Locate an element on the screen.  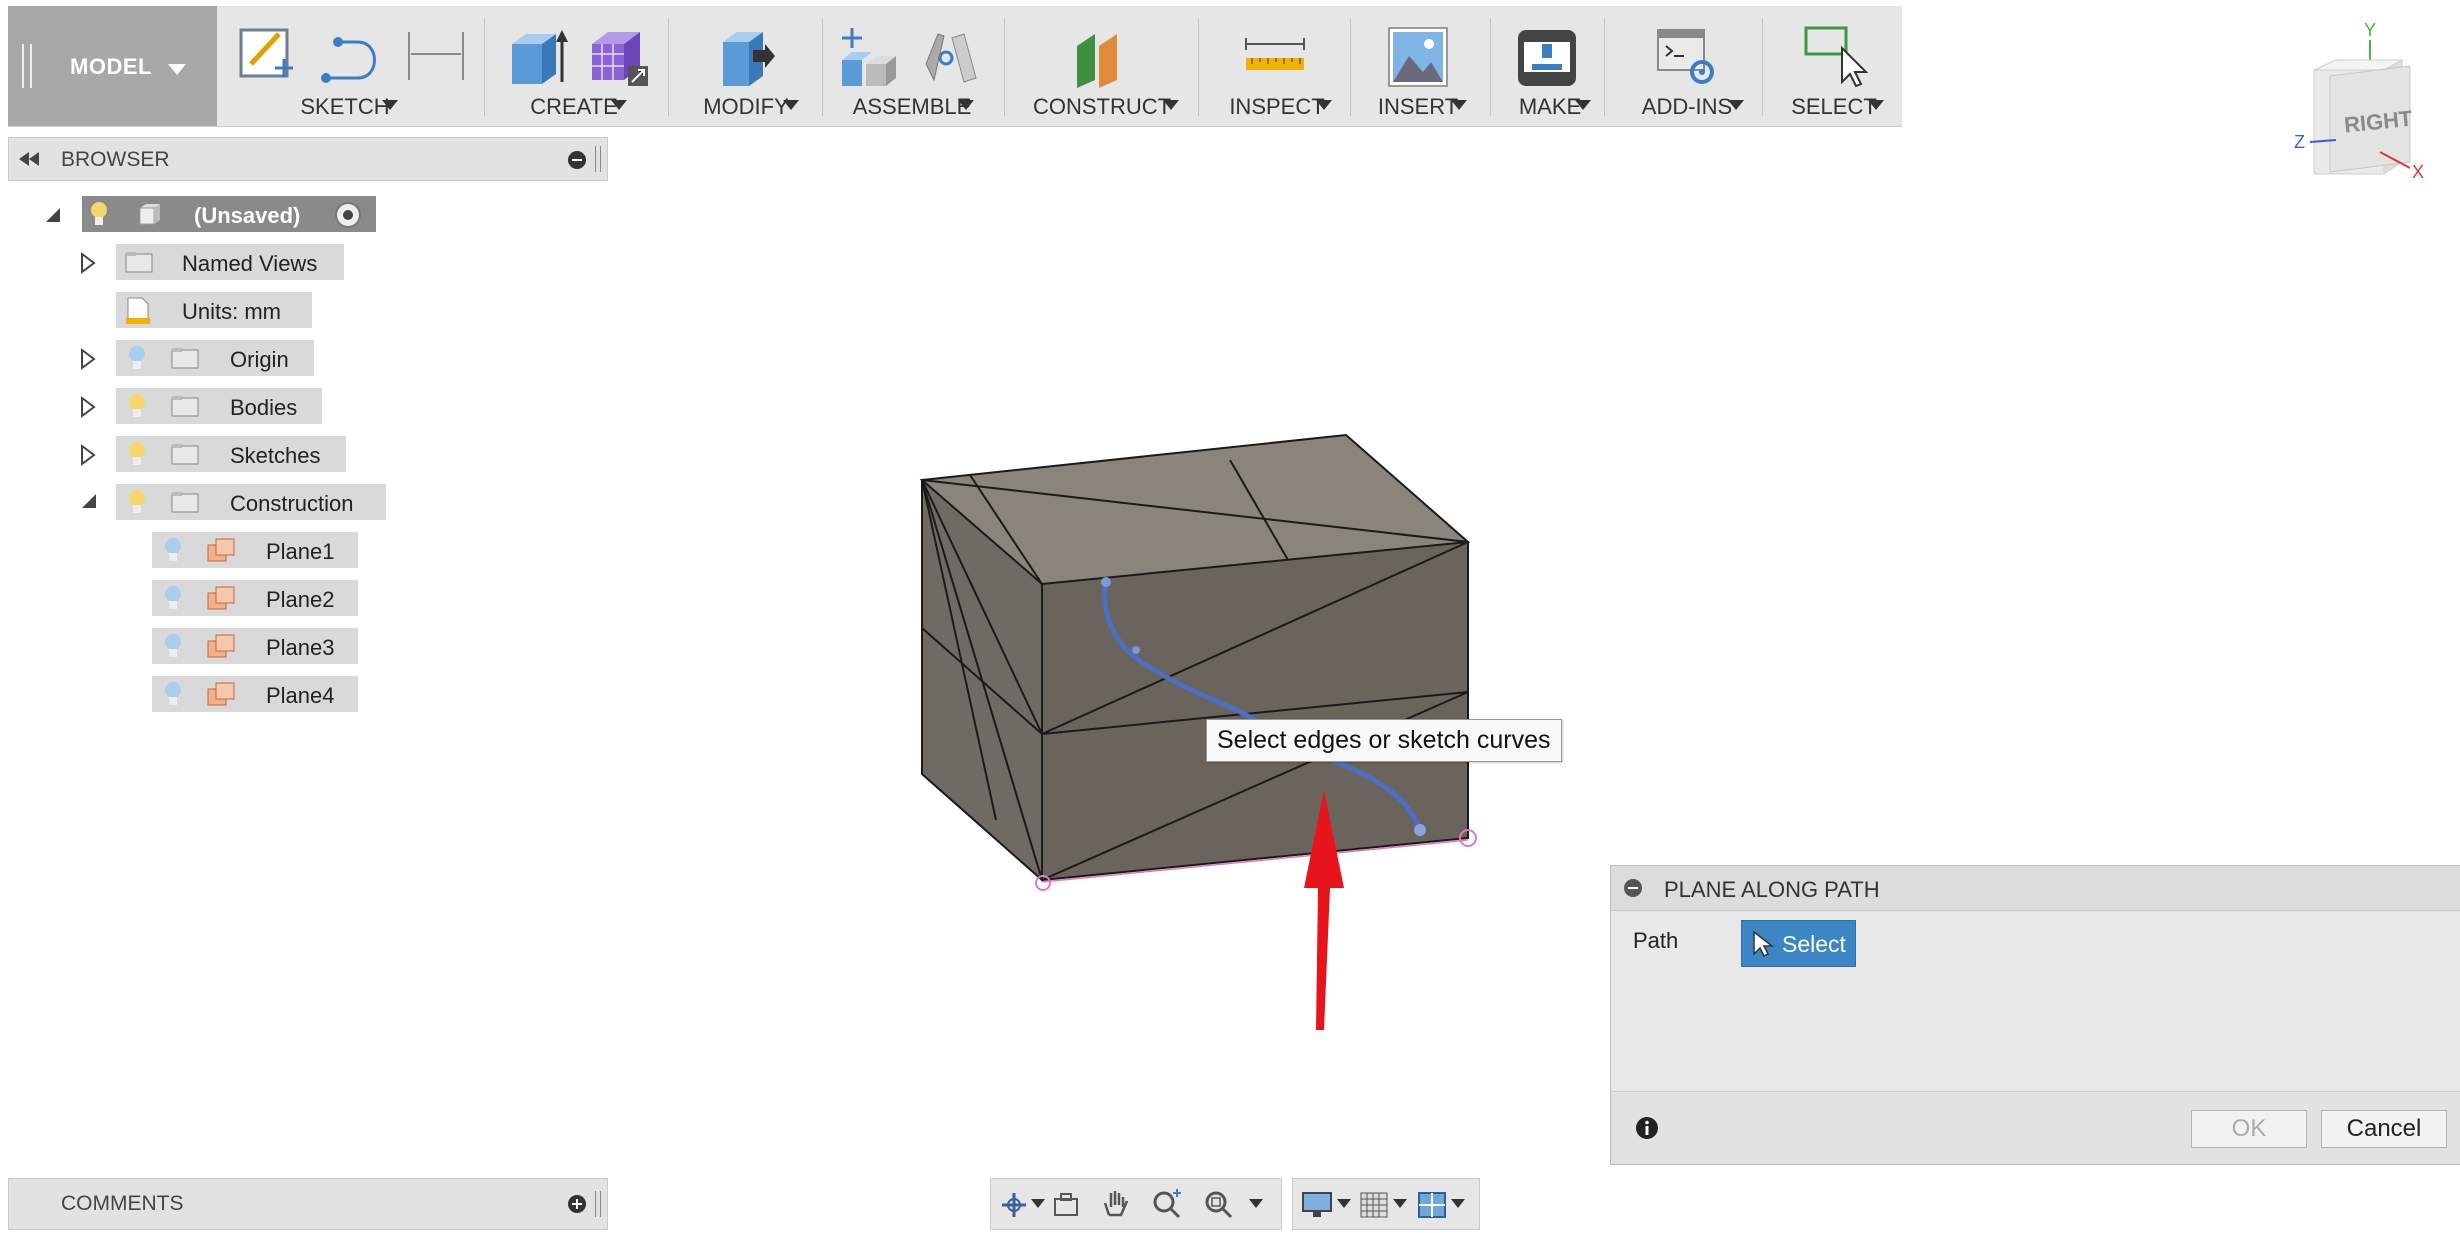
bodies-label: Bodies is located at coordinates (264, 407).